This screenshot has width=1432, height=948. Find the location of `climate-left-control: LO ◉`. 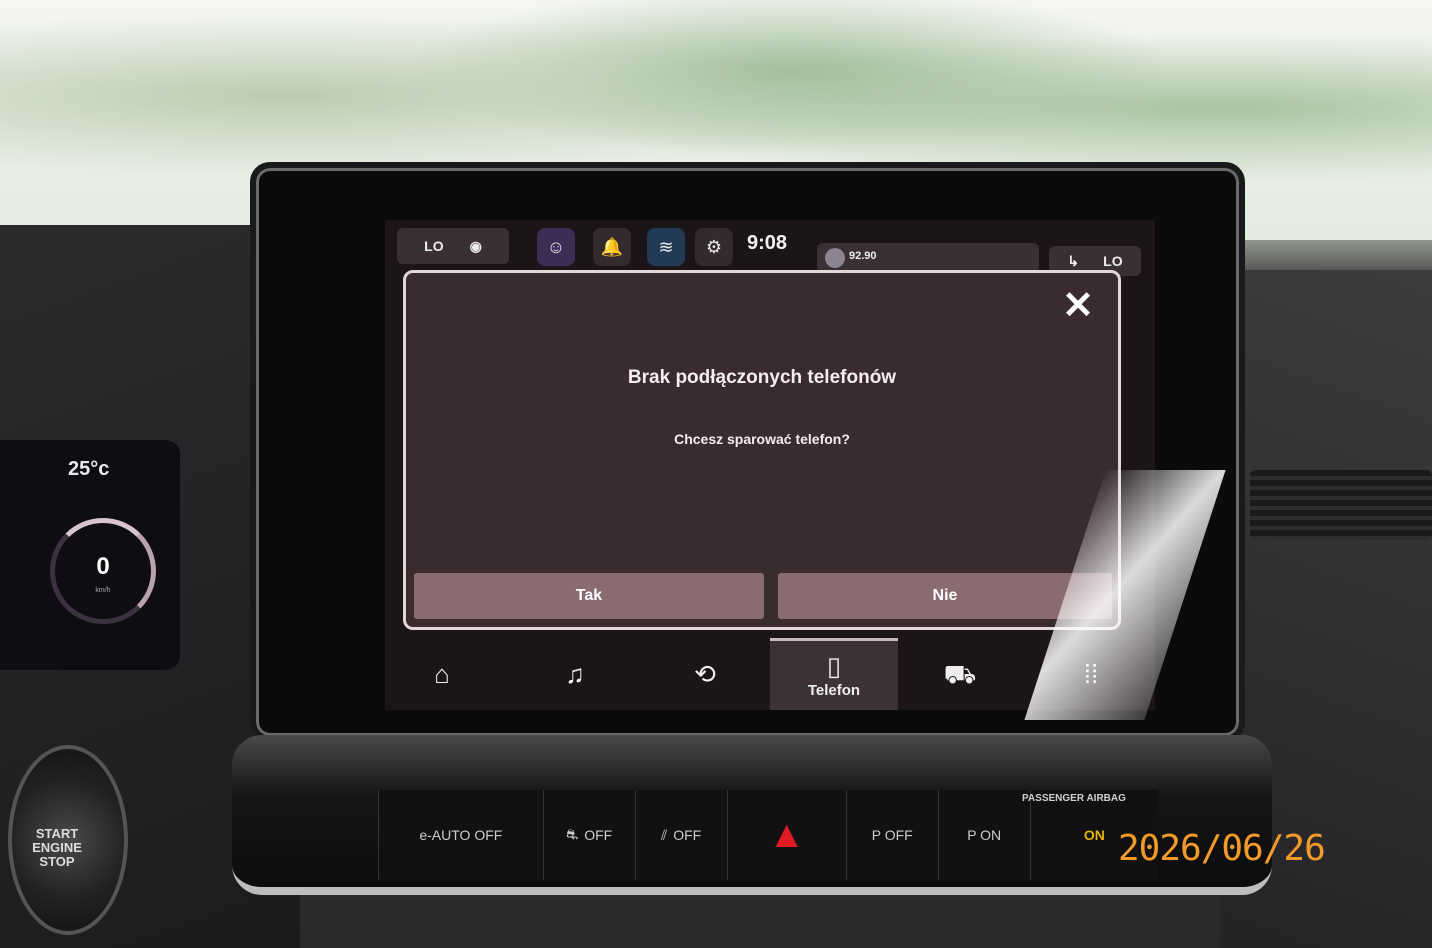

climate-left-control: LO ◉ is located at coordinates (453, 246).